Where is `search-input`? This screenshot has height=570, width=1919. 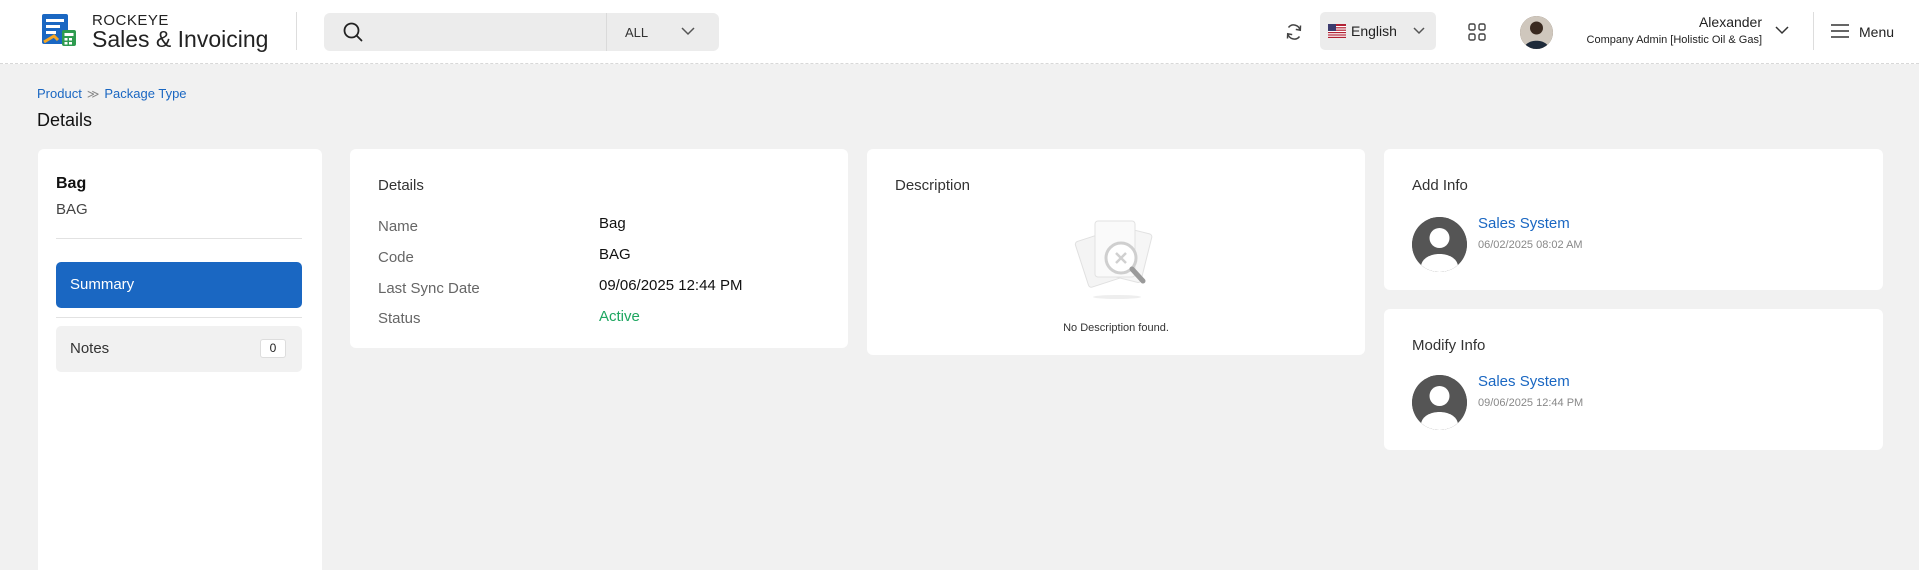
search-input is located at coordinates (505, 32).